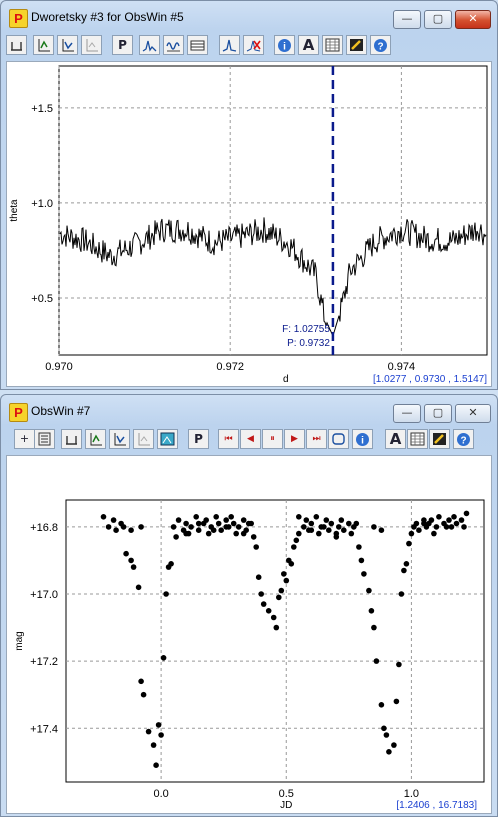  I want to click on prev-icon: ◀, so click(250, 439).